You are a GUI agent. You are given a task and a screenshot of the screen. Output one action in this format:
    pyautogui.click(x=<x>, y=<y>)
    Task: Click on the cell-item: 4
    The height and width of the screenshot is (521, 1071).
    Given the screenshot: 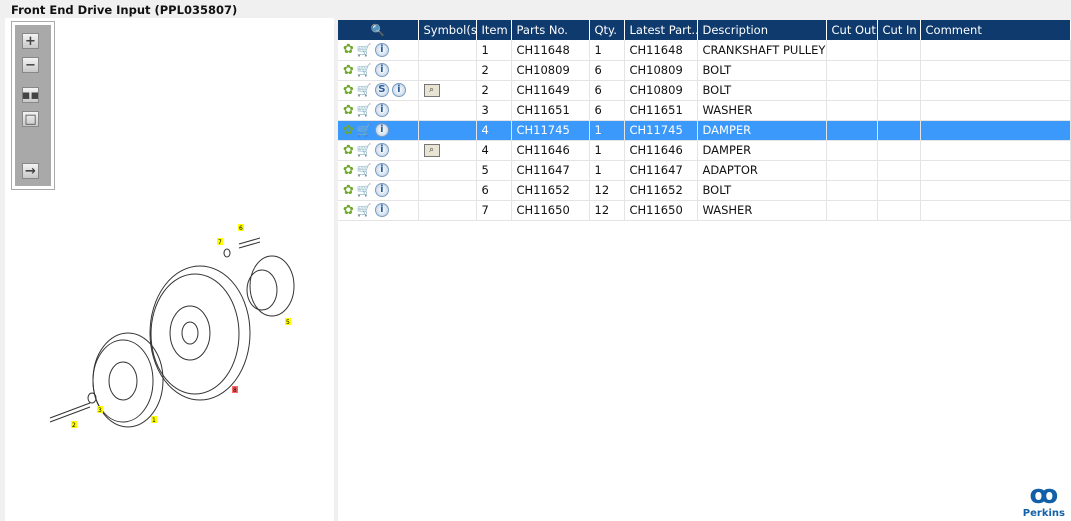 What is the action you would take?
    pyautogui.click(x=494, y=150)
    